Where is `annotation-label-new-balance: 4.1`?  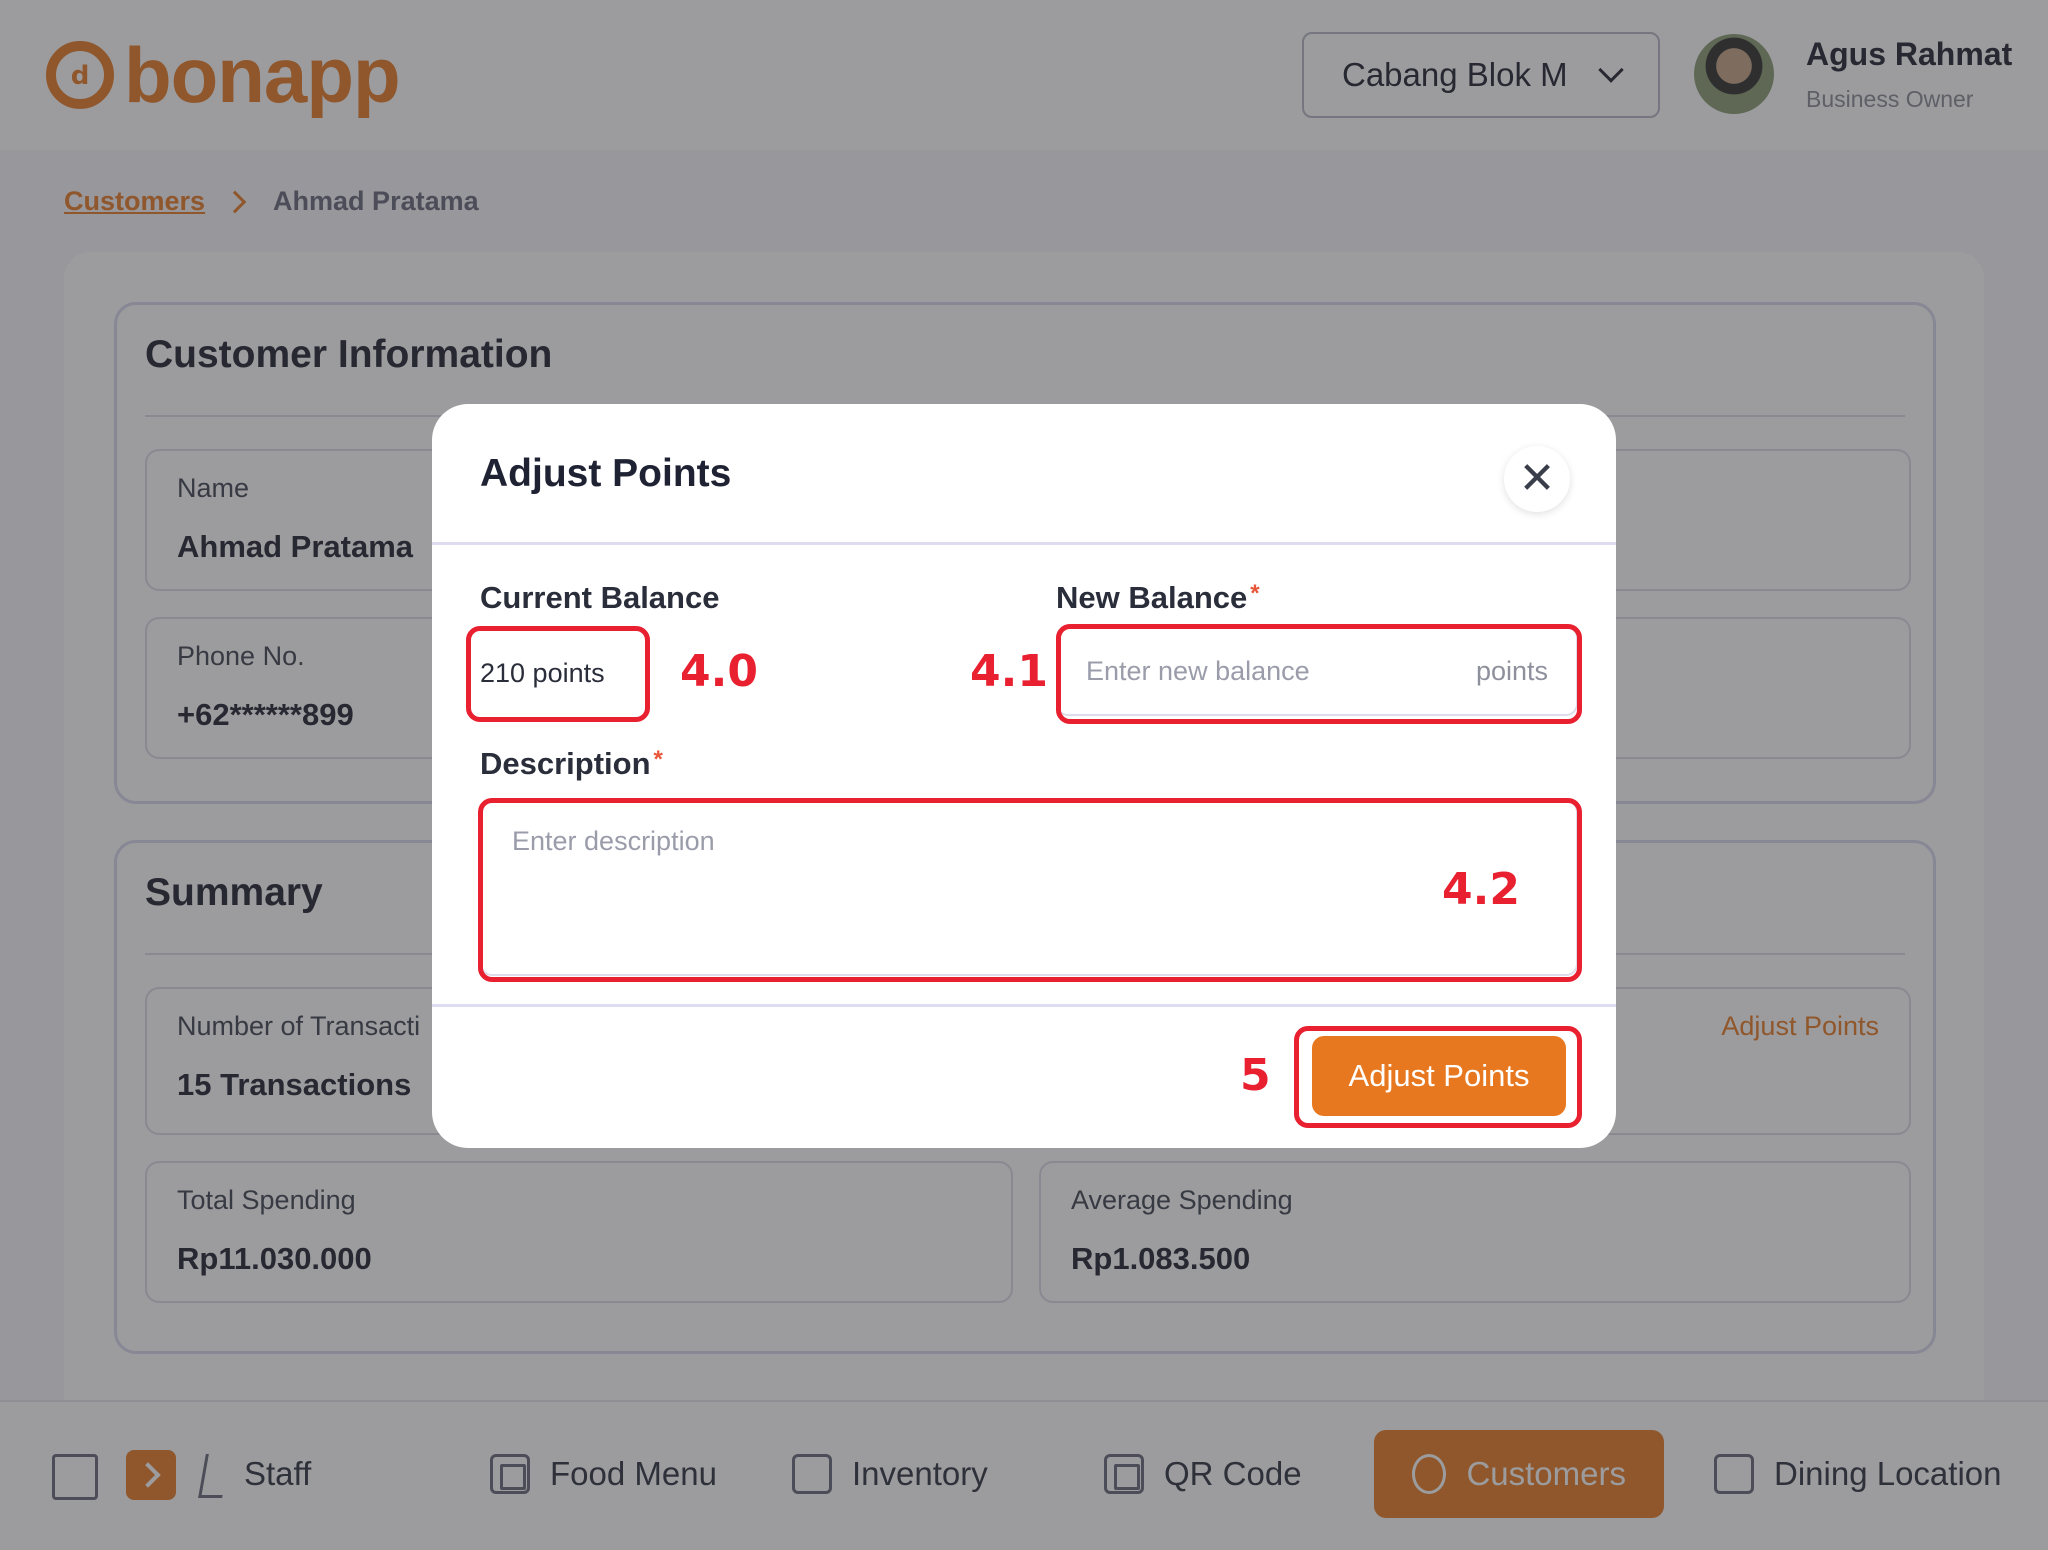
annotation-label-new-balance: 4.1 is located at coordinates (1009, 671).